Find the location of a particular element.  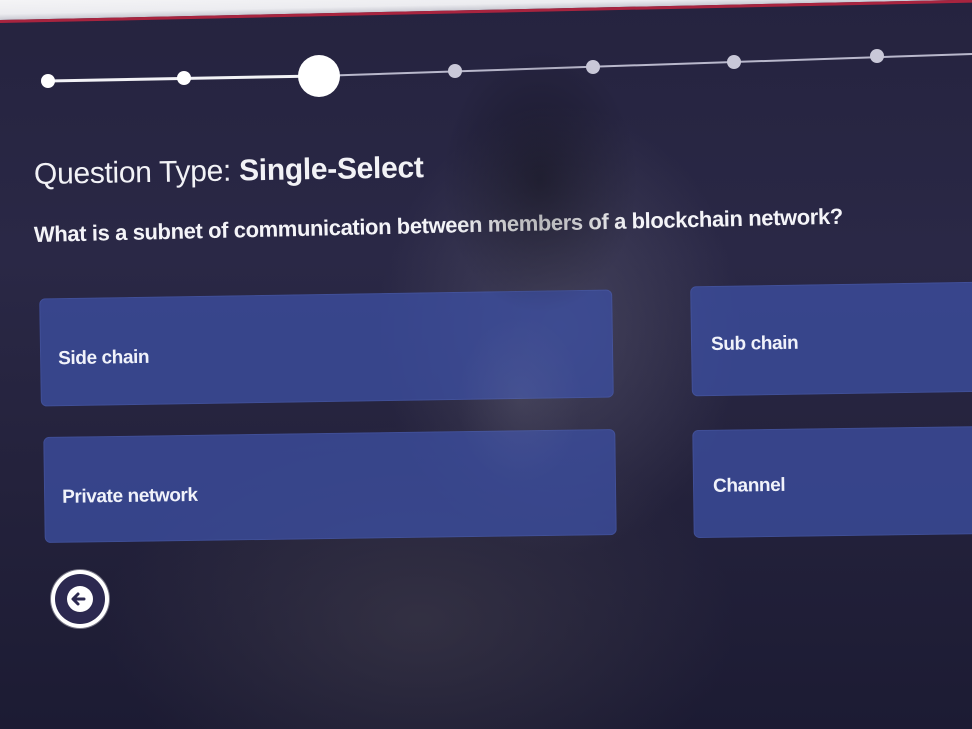

answer-option-side-chain: Side chain is located at coordinates (326, 348).